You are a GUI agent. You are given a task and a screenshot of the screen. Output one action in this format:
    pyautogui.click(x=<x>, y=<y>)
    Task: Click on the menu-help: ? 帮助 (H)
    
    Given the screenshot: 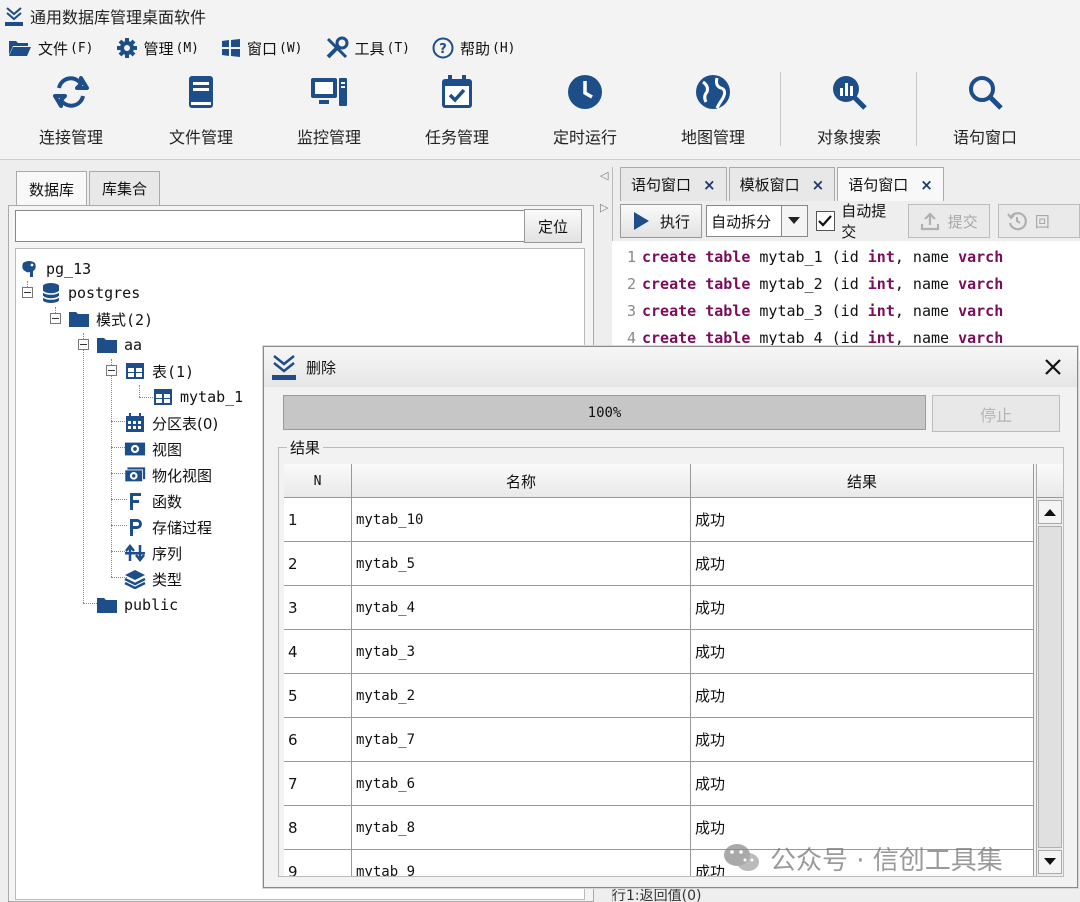 What is the action you would take?
    pyautogui.click(x=474, y=48)
    